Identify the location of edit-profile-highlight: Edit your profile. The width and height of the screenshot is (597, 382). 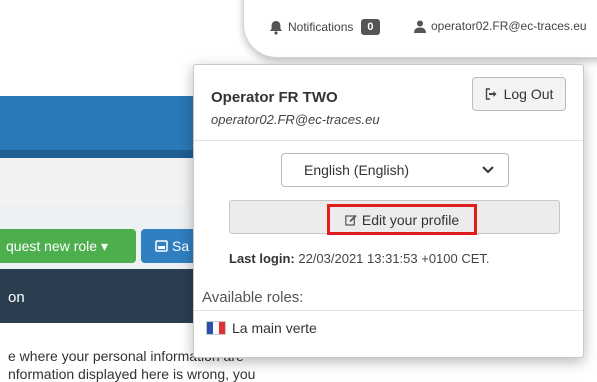
(402, 219).